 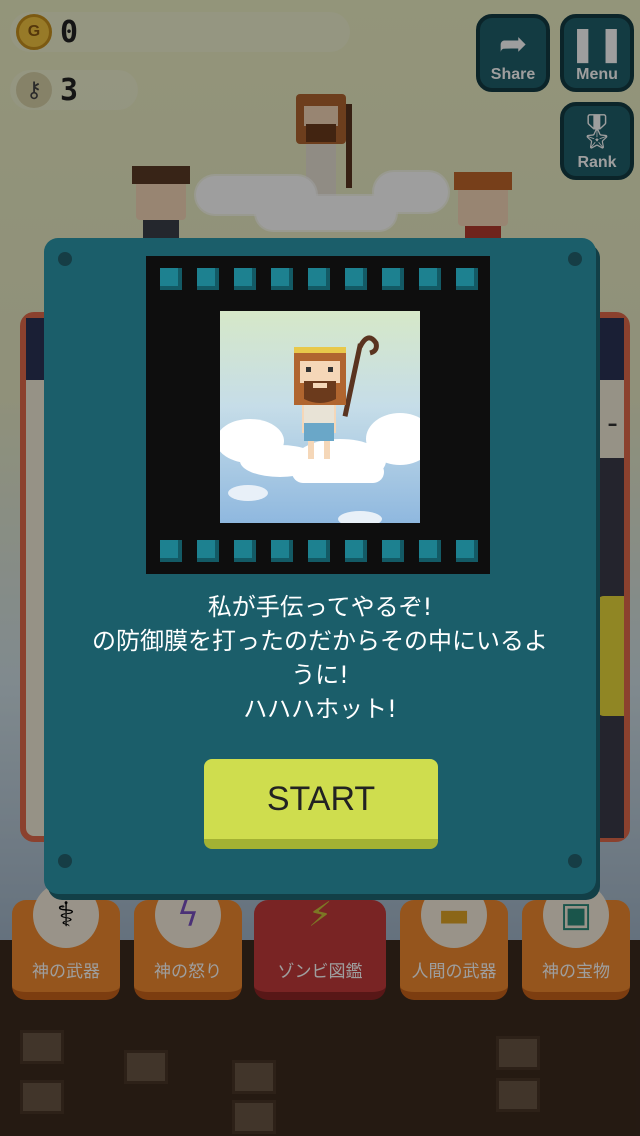 What do you see at coordinates (321, 804) in the screenshot?
I see `start-button: START` at bounding box center [321, 804].